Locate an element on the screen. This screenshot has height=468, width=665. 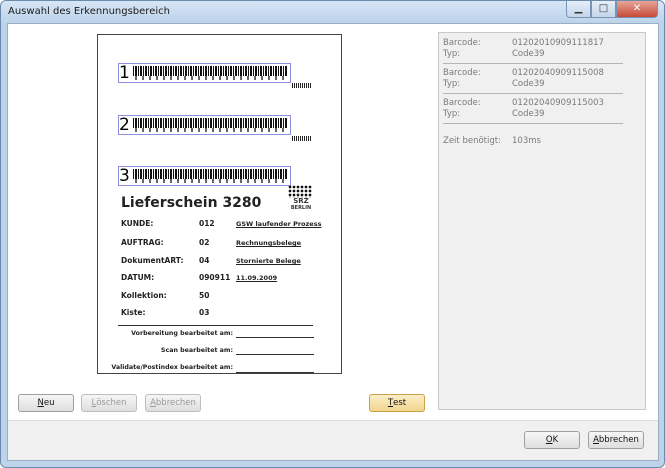
signature-label-scan: Scan bearbeitet am: is located at coordinates (196, 350).